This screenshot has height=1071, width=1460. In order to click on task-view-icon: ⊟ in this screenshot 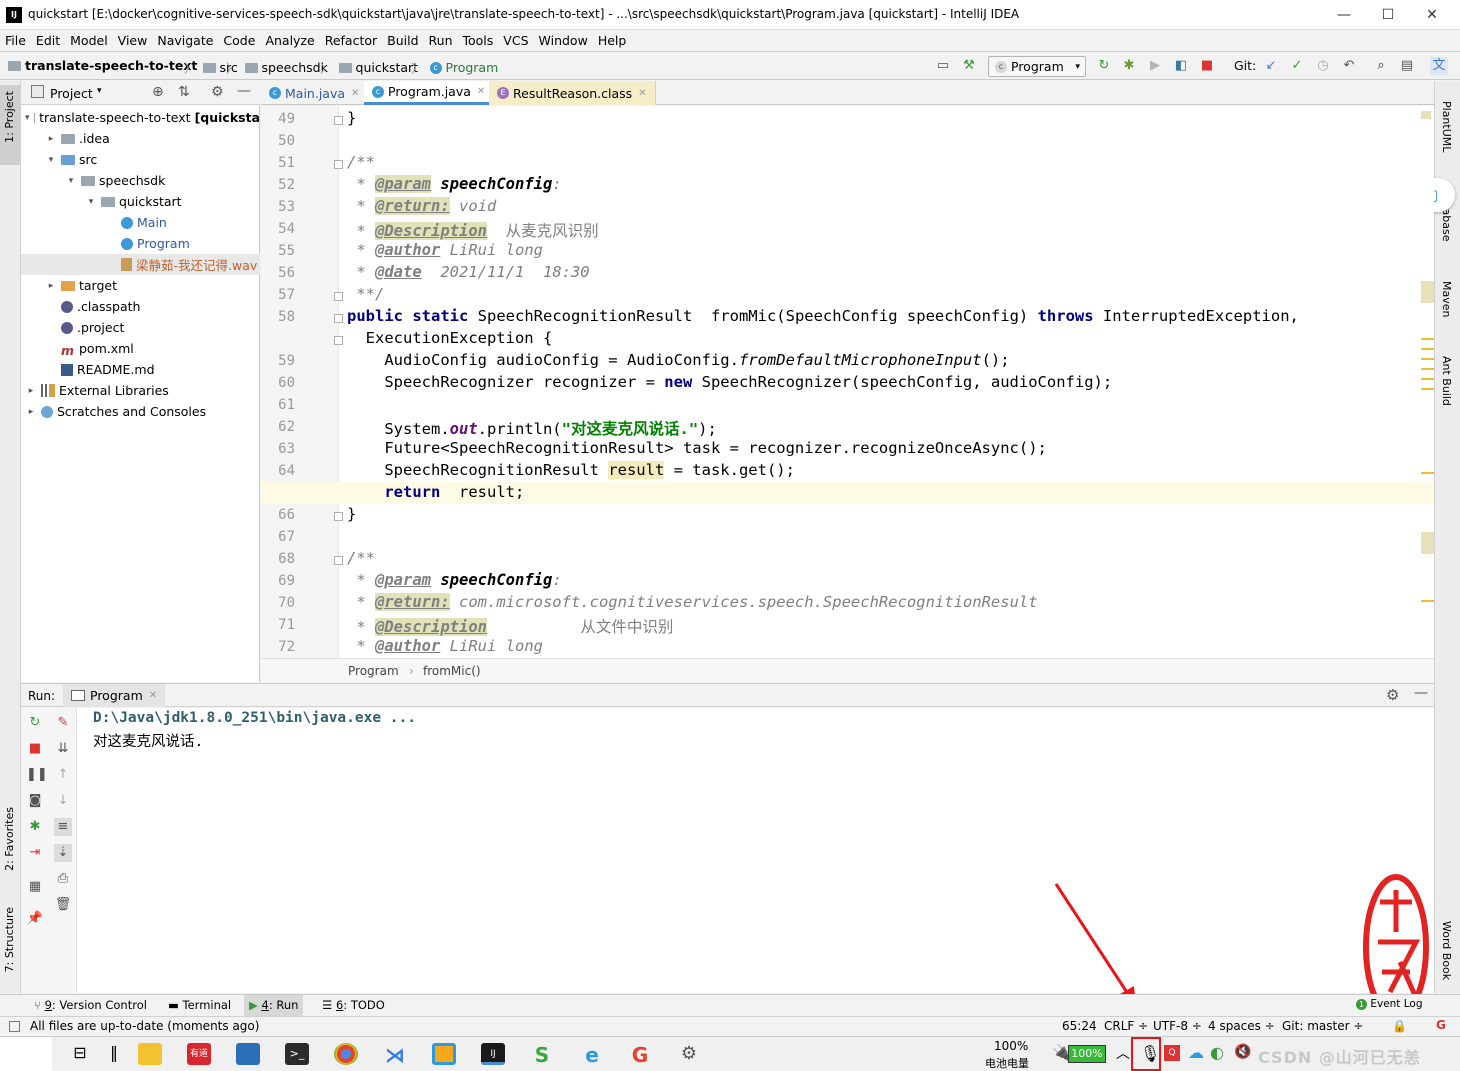, I will do `click(80, 1054)`.